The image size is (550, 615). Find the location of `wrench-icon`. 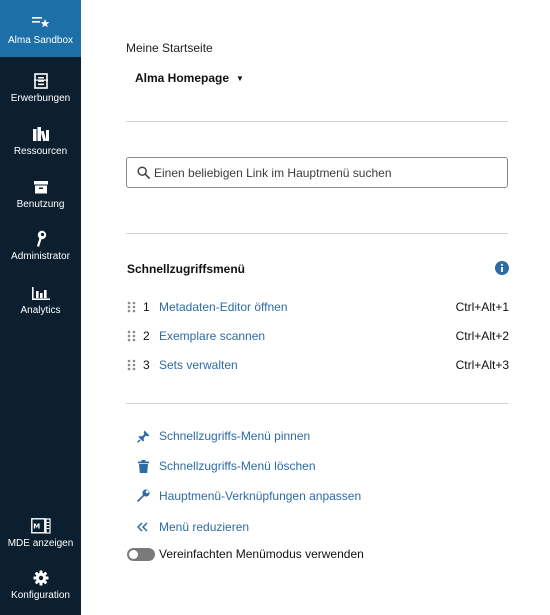

wrench-icon is located at coordinates (143, 496).